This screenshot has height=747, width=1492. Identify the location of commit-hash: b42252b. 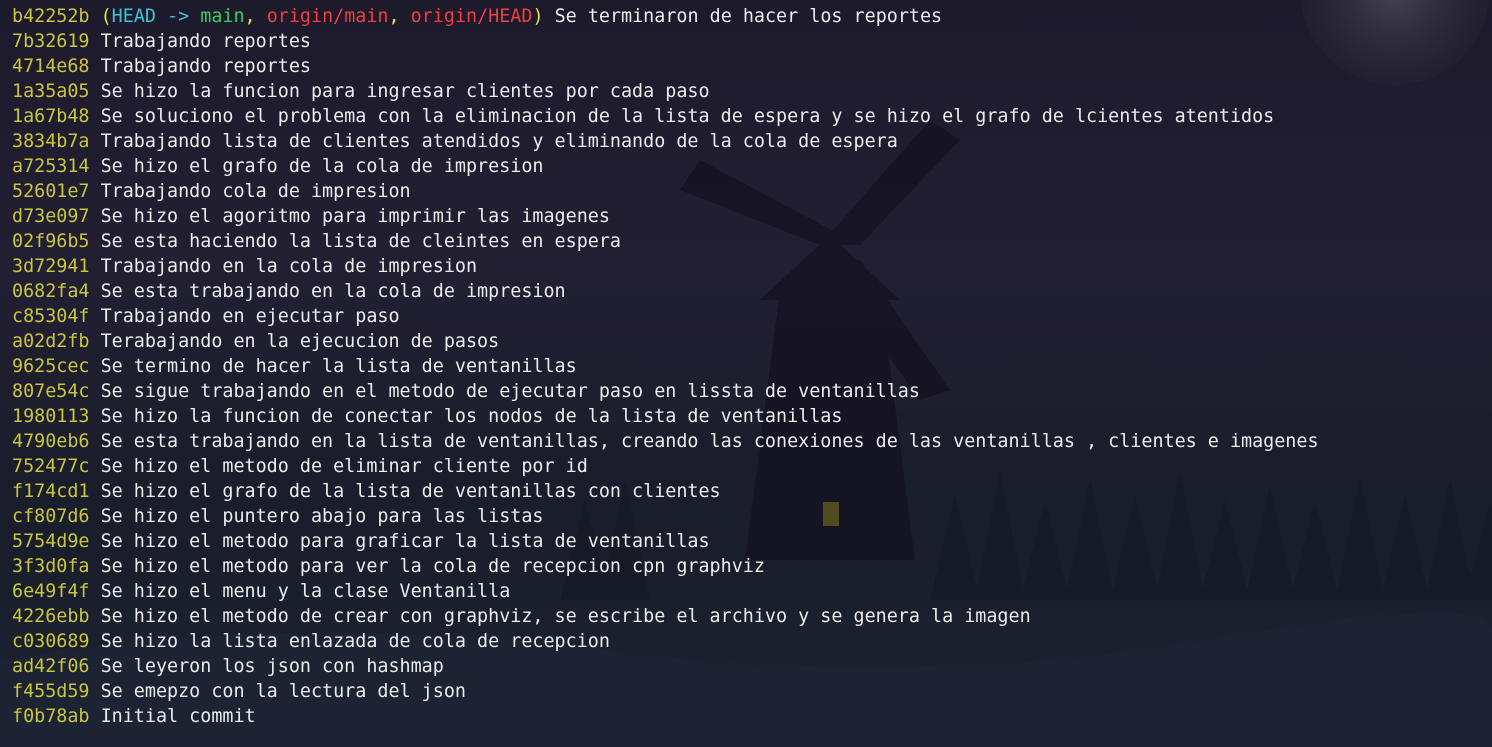
(51, 16).